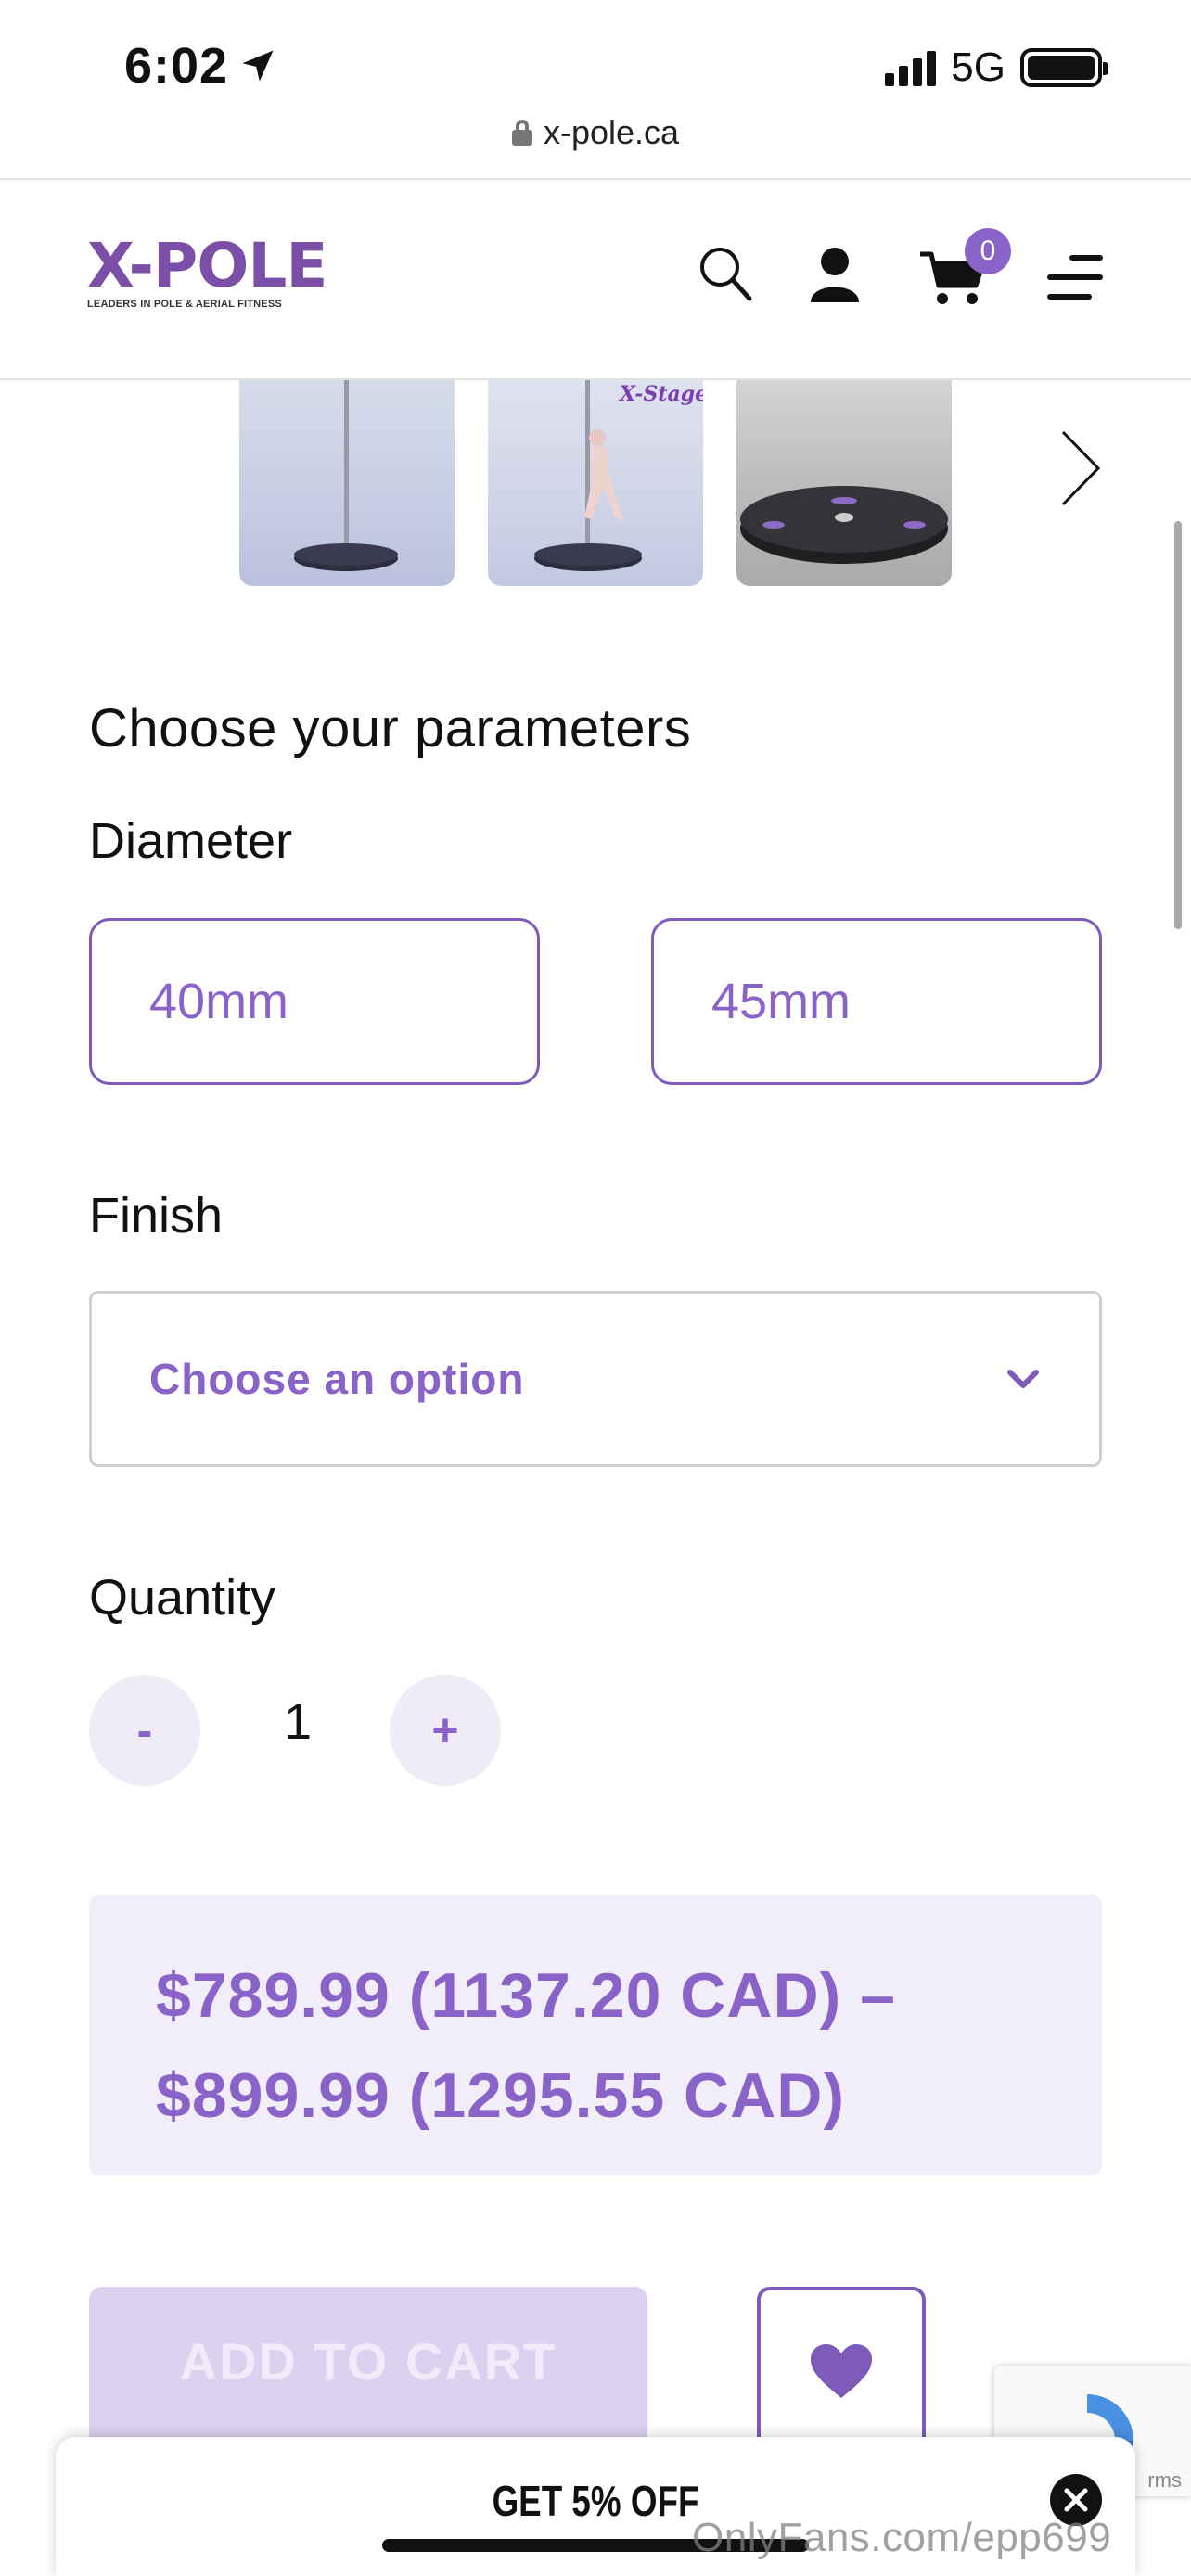 This screenshot has width=1191, height=2576. What do you see at coordinates (145, 1731) in the screenshot?
I see `quantity-decrease-button: -` at bounding box center [145, 1731].